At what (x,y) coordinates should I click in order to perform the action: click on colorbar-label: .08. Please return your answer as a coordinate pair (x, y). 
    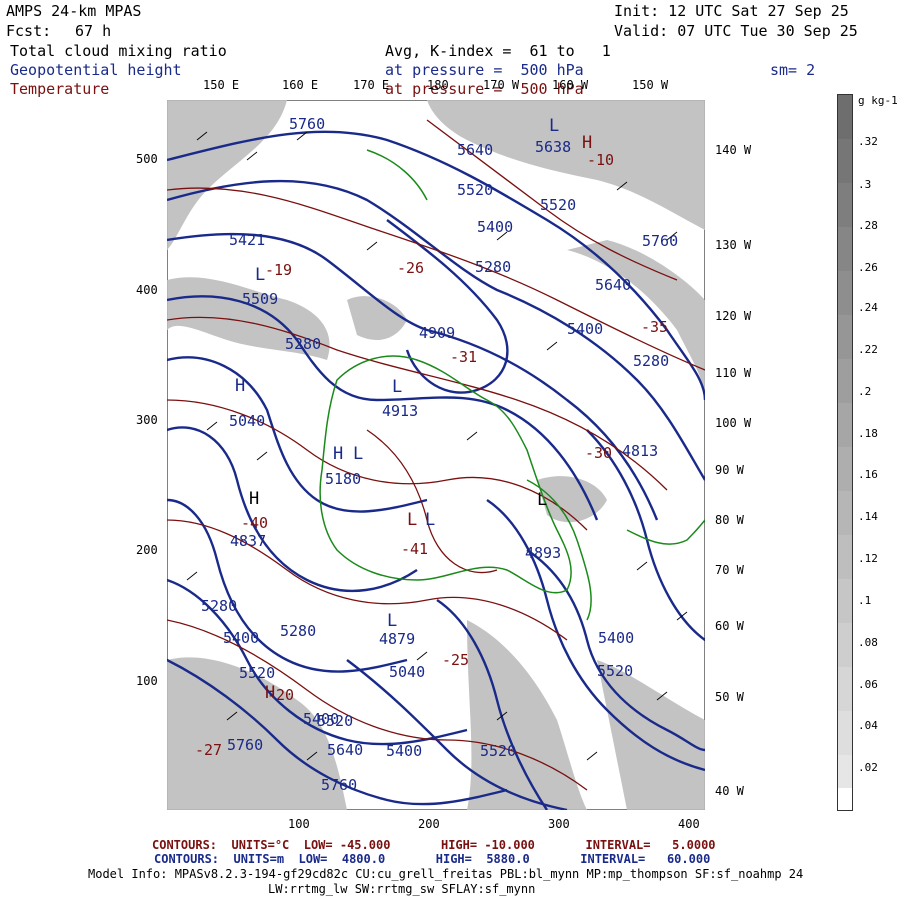
    Looking at the image, I should click on (868, 642).